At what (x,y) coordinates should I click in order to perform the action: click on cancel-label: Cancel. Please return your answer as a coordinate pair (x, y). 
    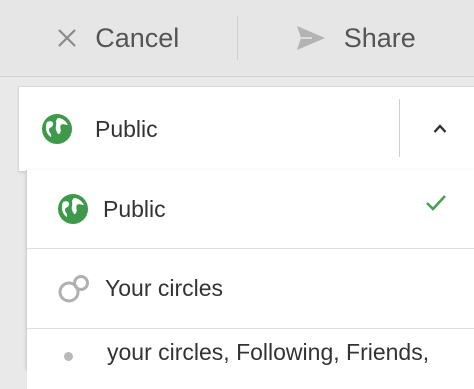
    Looking at the image, I should click on (137, 38).